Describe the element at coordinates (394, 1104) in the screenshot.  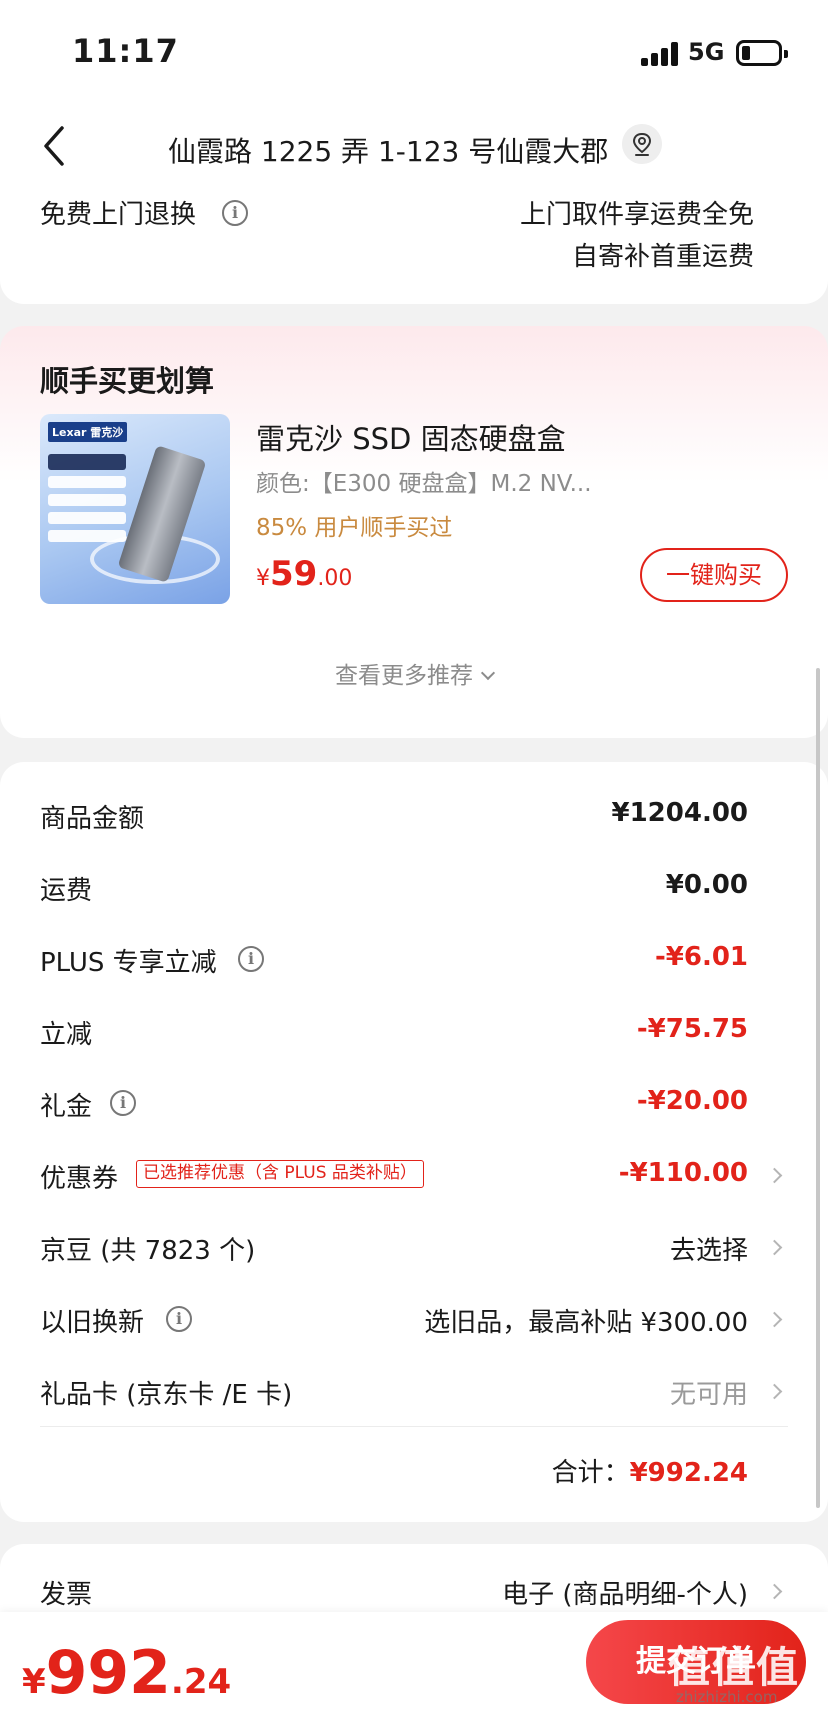
I see `summary-row-gift-money: 礼金 i -¥20.00` at that location.